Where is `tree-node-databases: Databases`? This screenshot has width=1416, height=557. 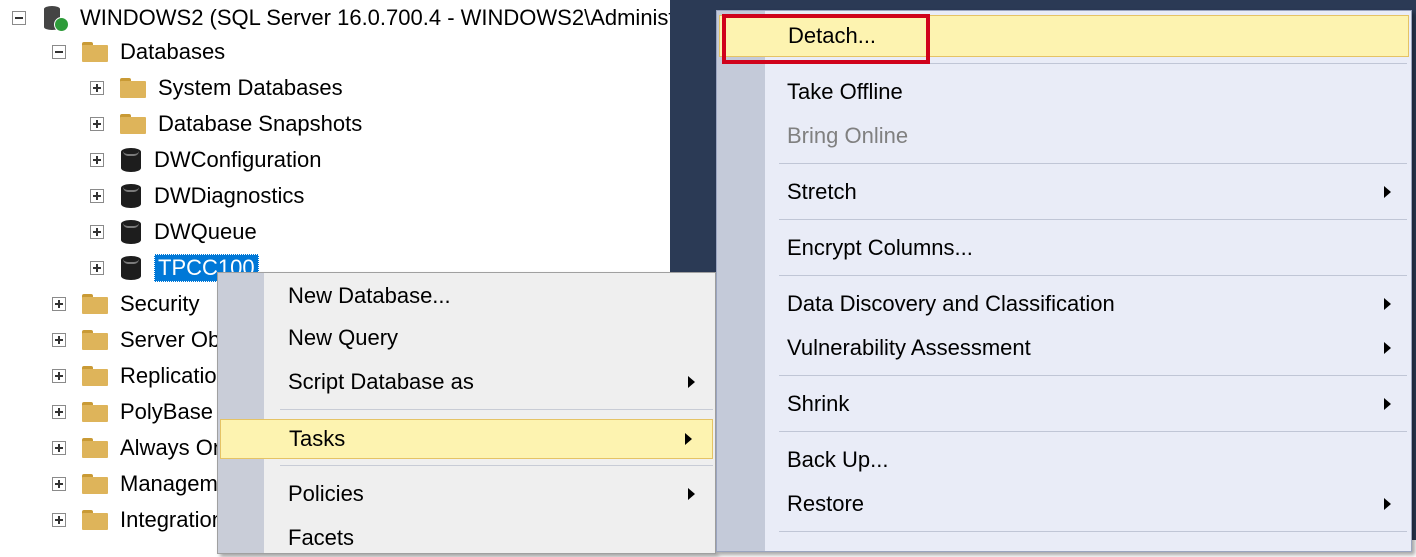
tree-node-databases: Databases is located at coordinates (138, 52).